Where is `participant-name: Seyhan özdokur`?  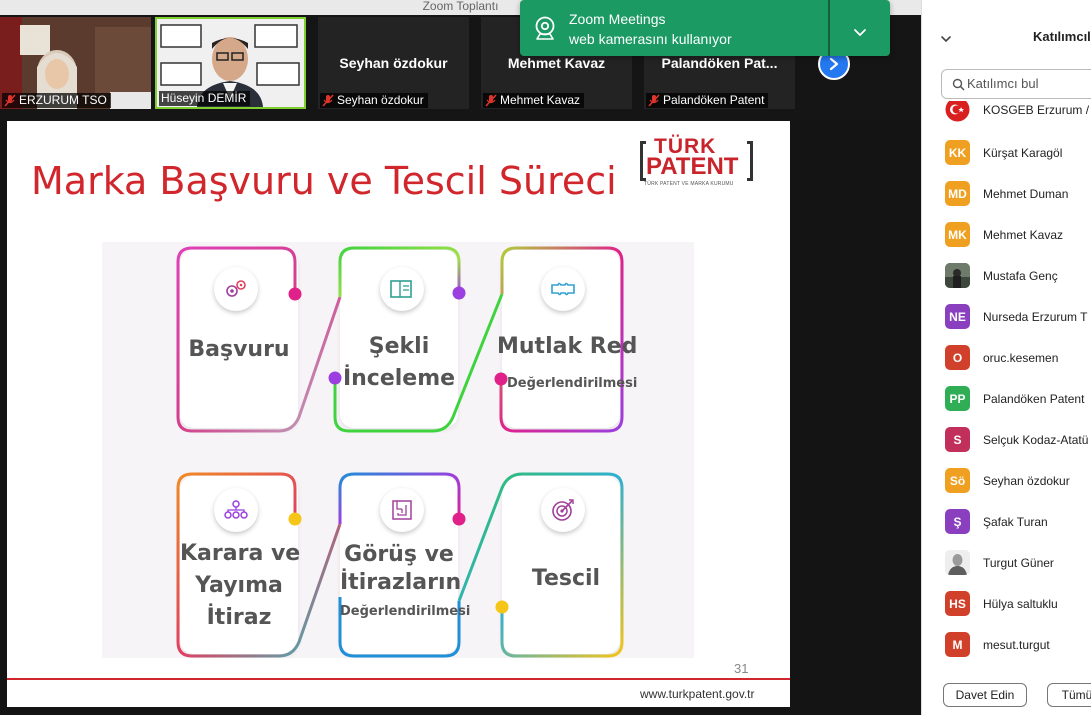
participant-name: Seyhan özdokur is located at coordinates (1026, 481).